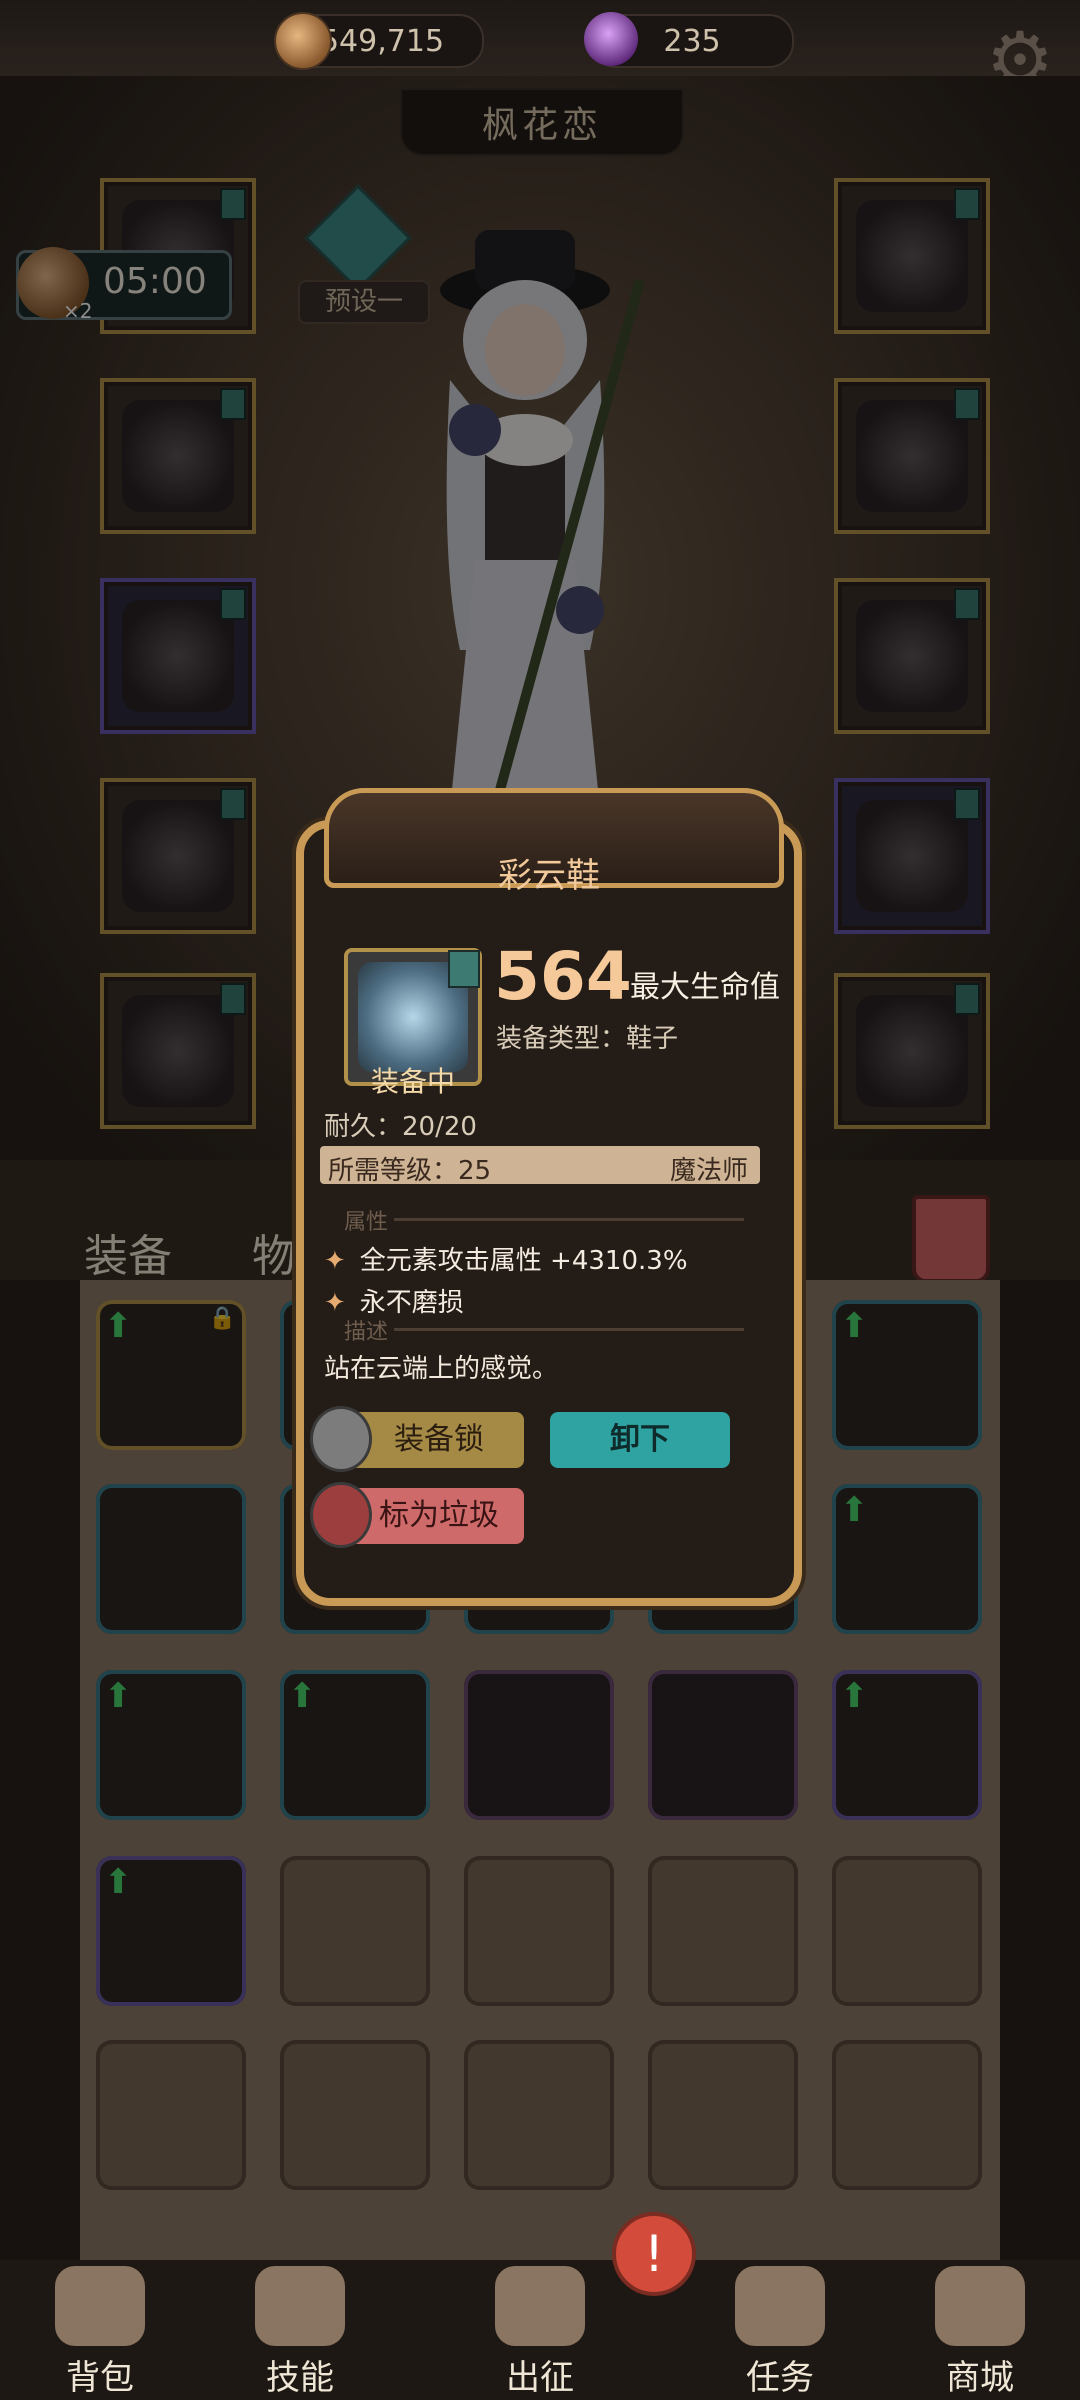 The image size is (1080, 2400). Describe the element at coordinates (780, 2306) in the screenshot. I see `tasks-horn-icon` at that location.